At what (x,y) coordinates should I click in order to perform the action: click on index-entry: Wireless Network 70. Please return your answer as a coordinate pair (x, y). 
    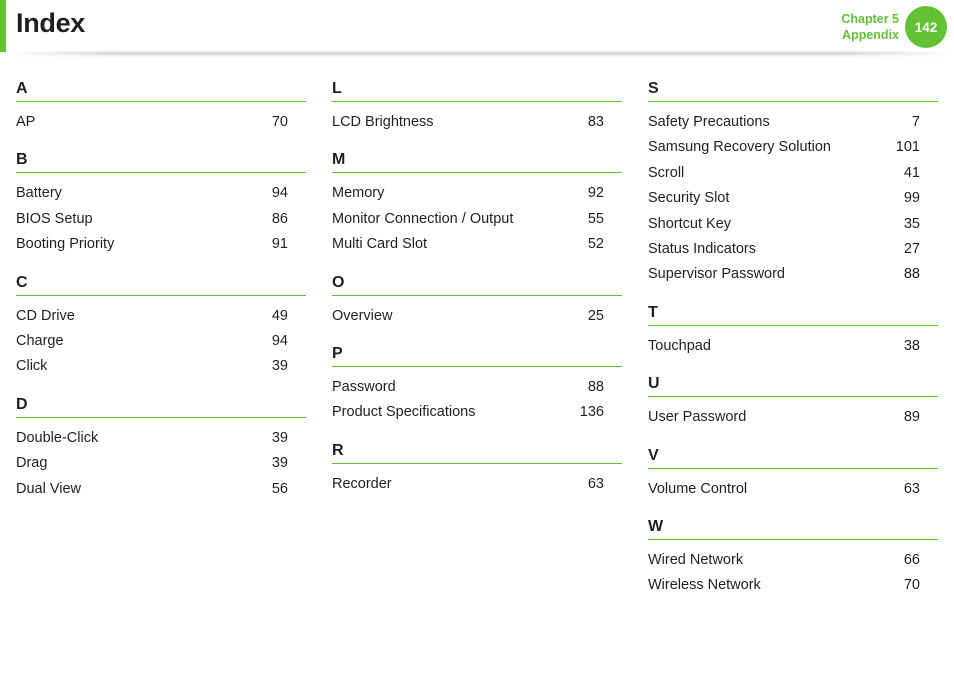
    Looking at the image, I should click on (784, 585).